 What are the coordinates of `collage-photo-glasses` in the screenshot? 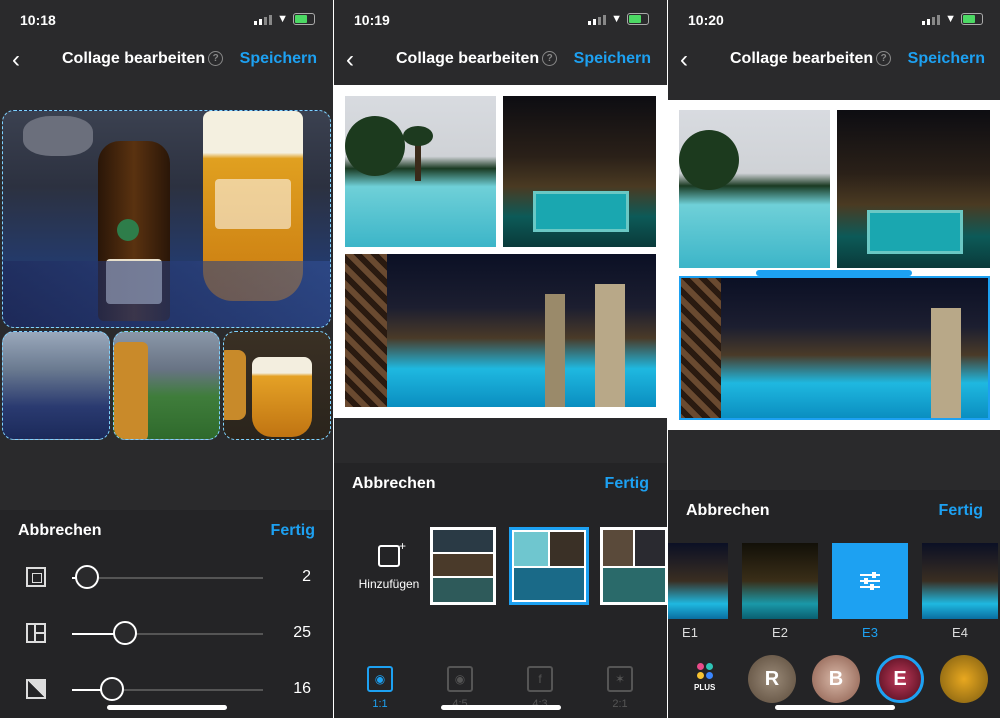 It's located at (277, 385).